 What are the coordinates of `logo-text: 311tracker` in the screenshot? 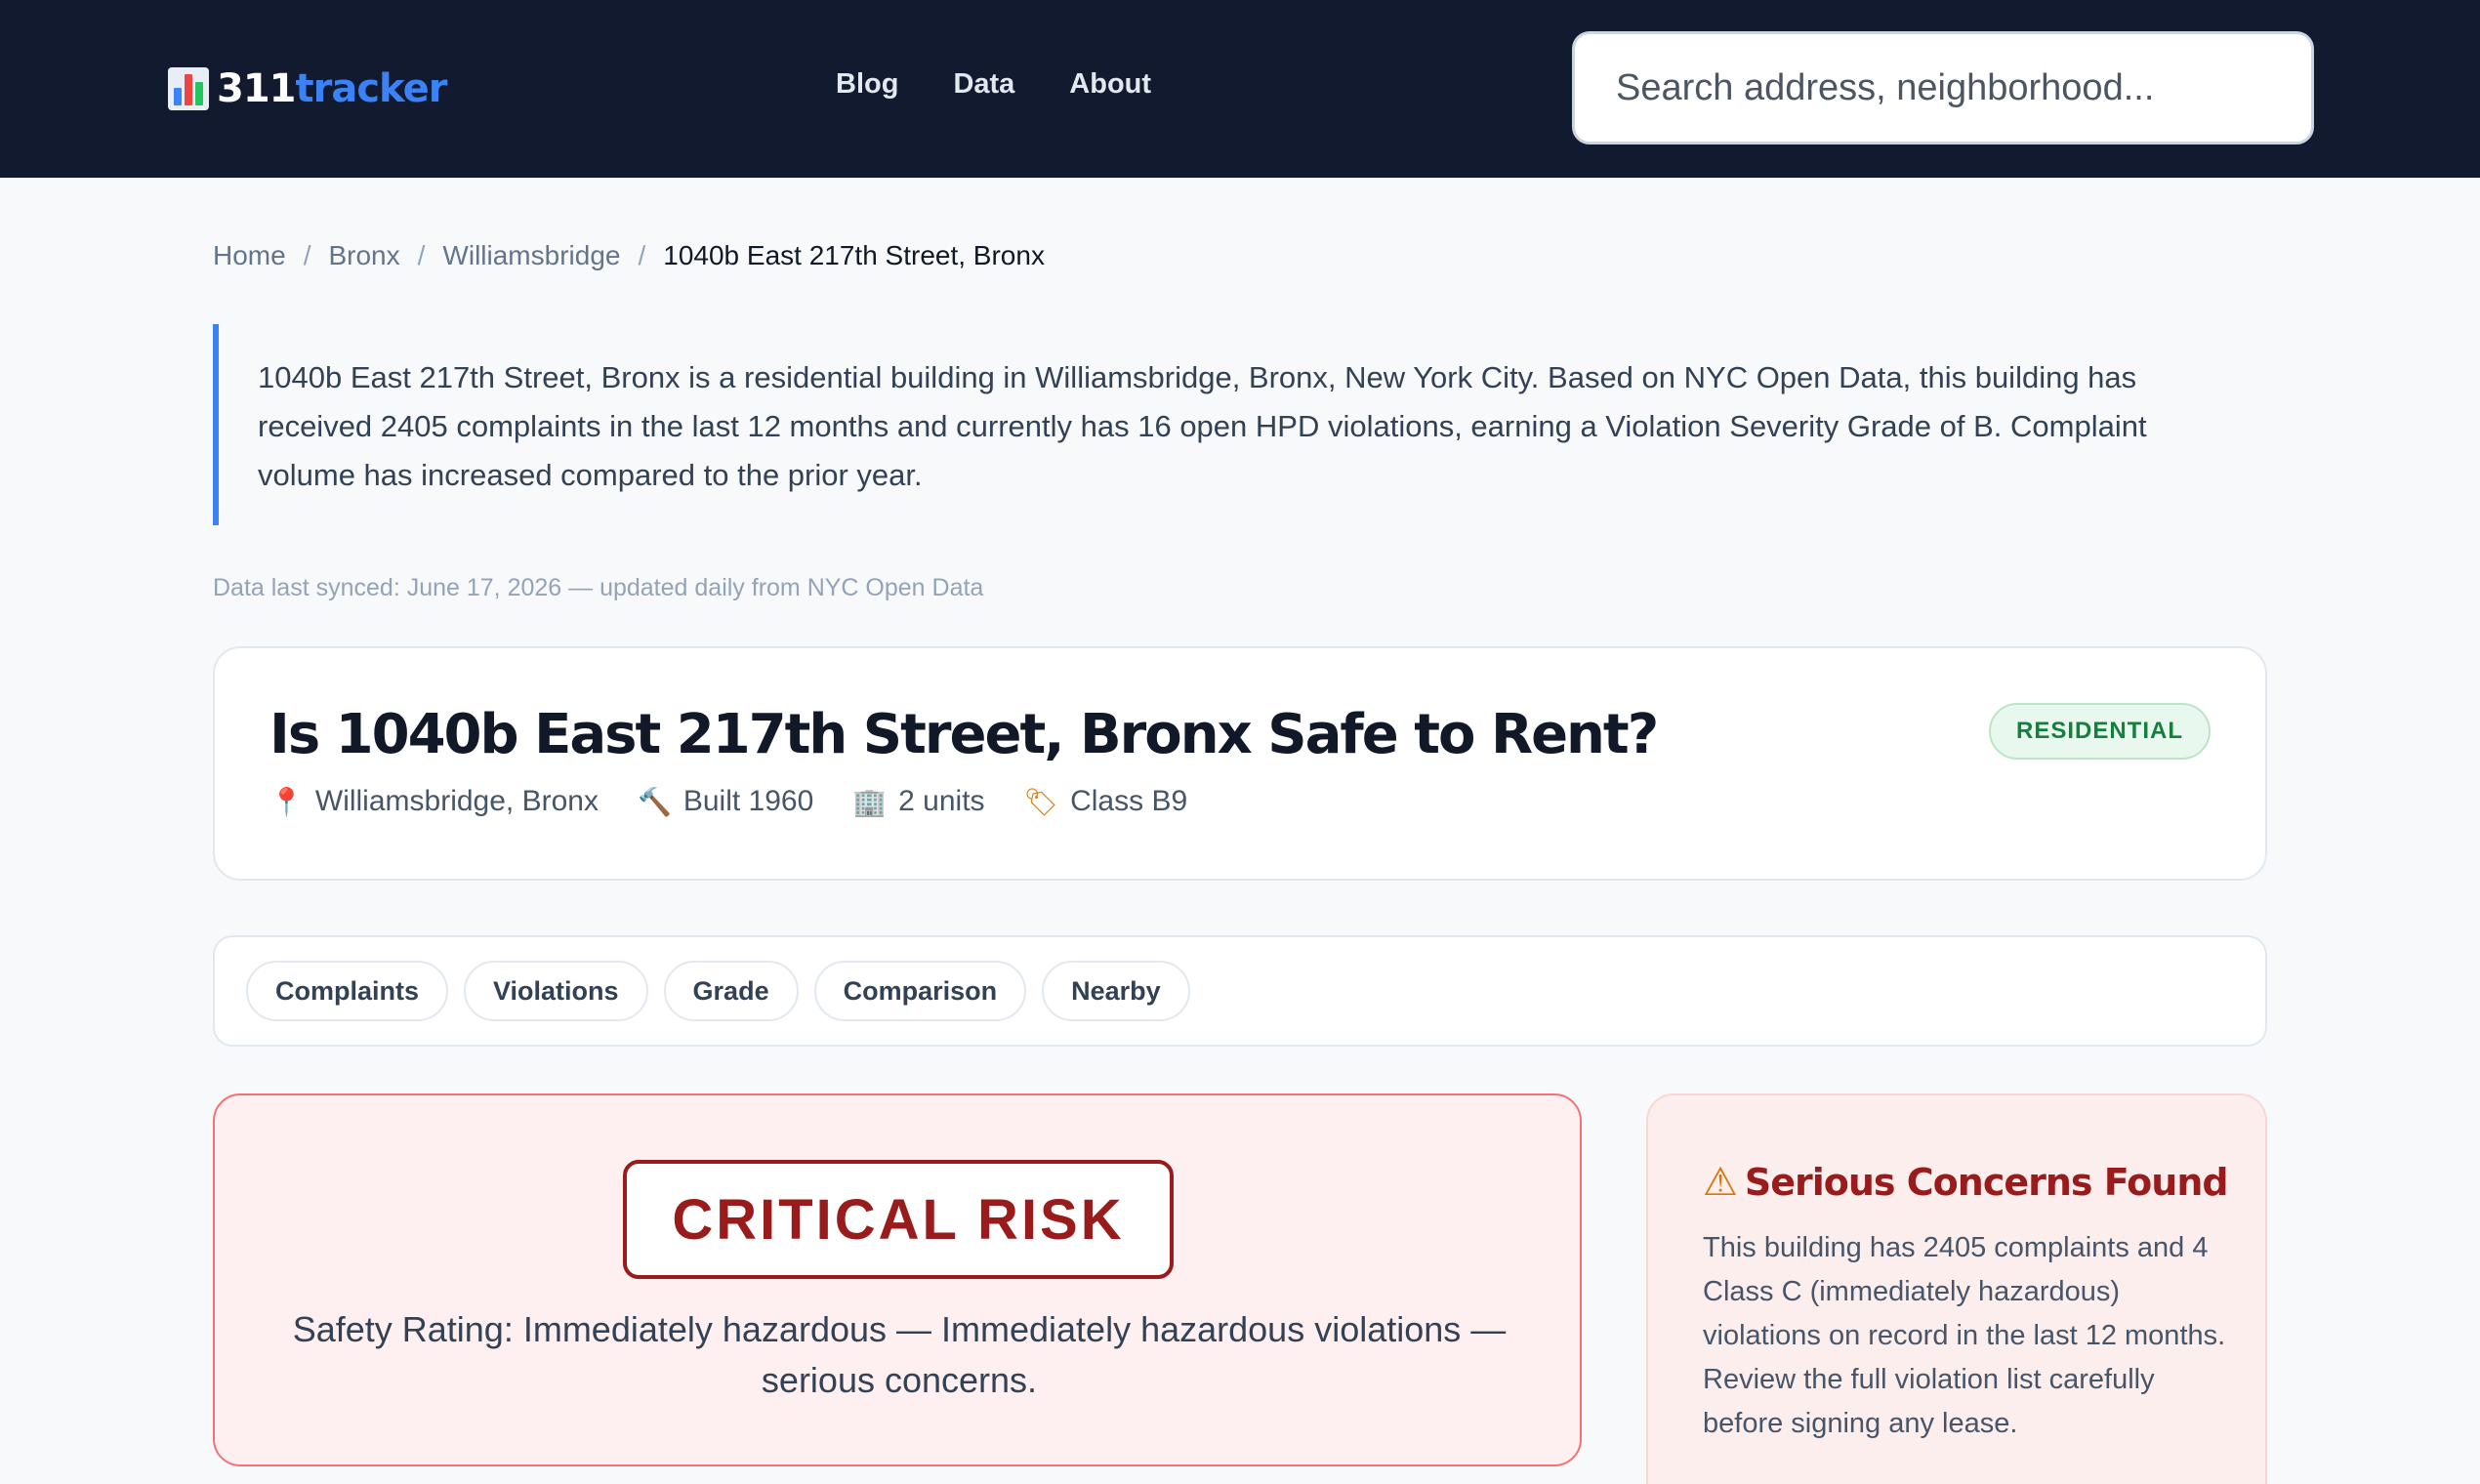 It's located at (332, 89).